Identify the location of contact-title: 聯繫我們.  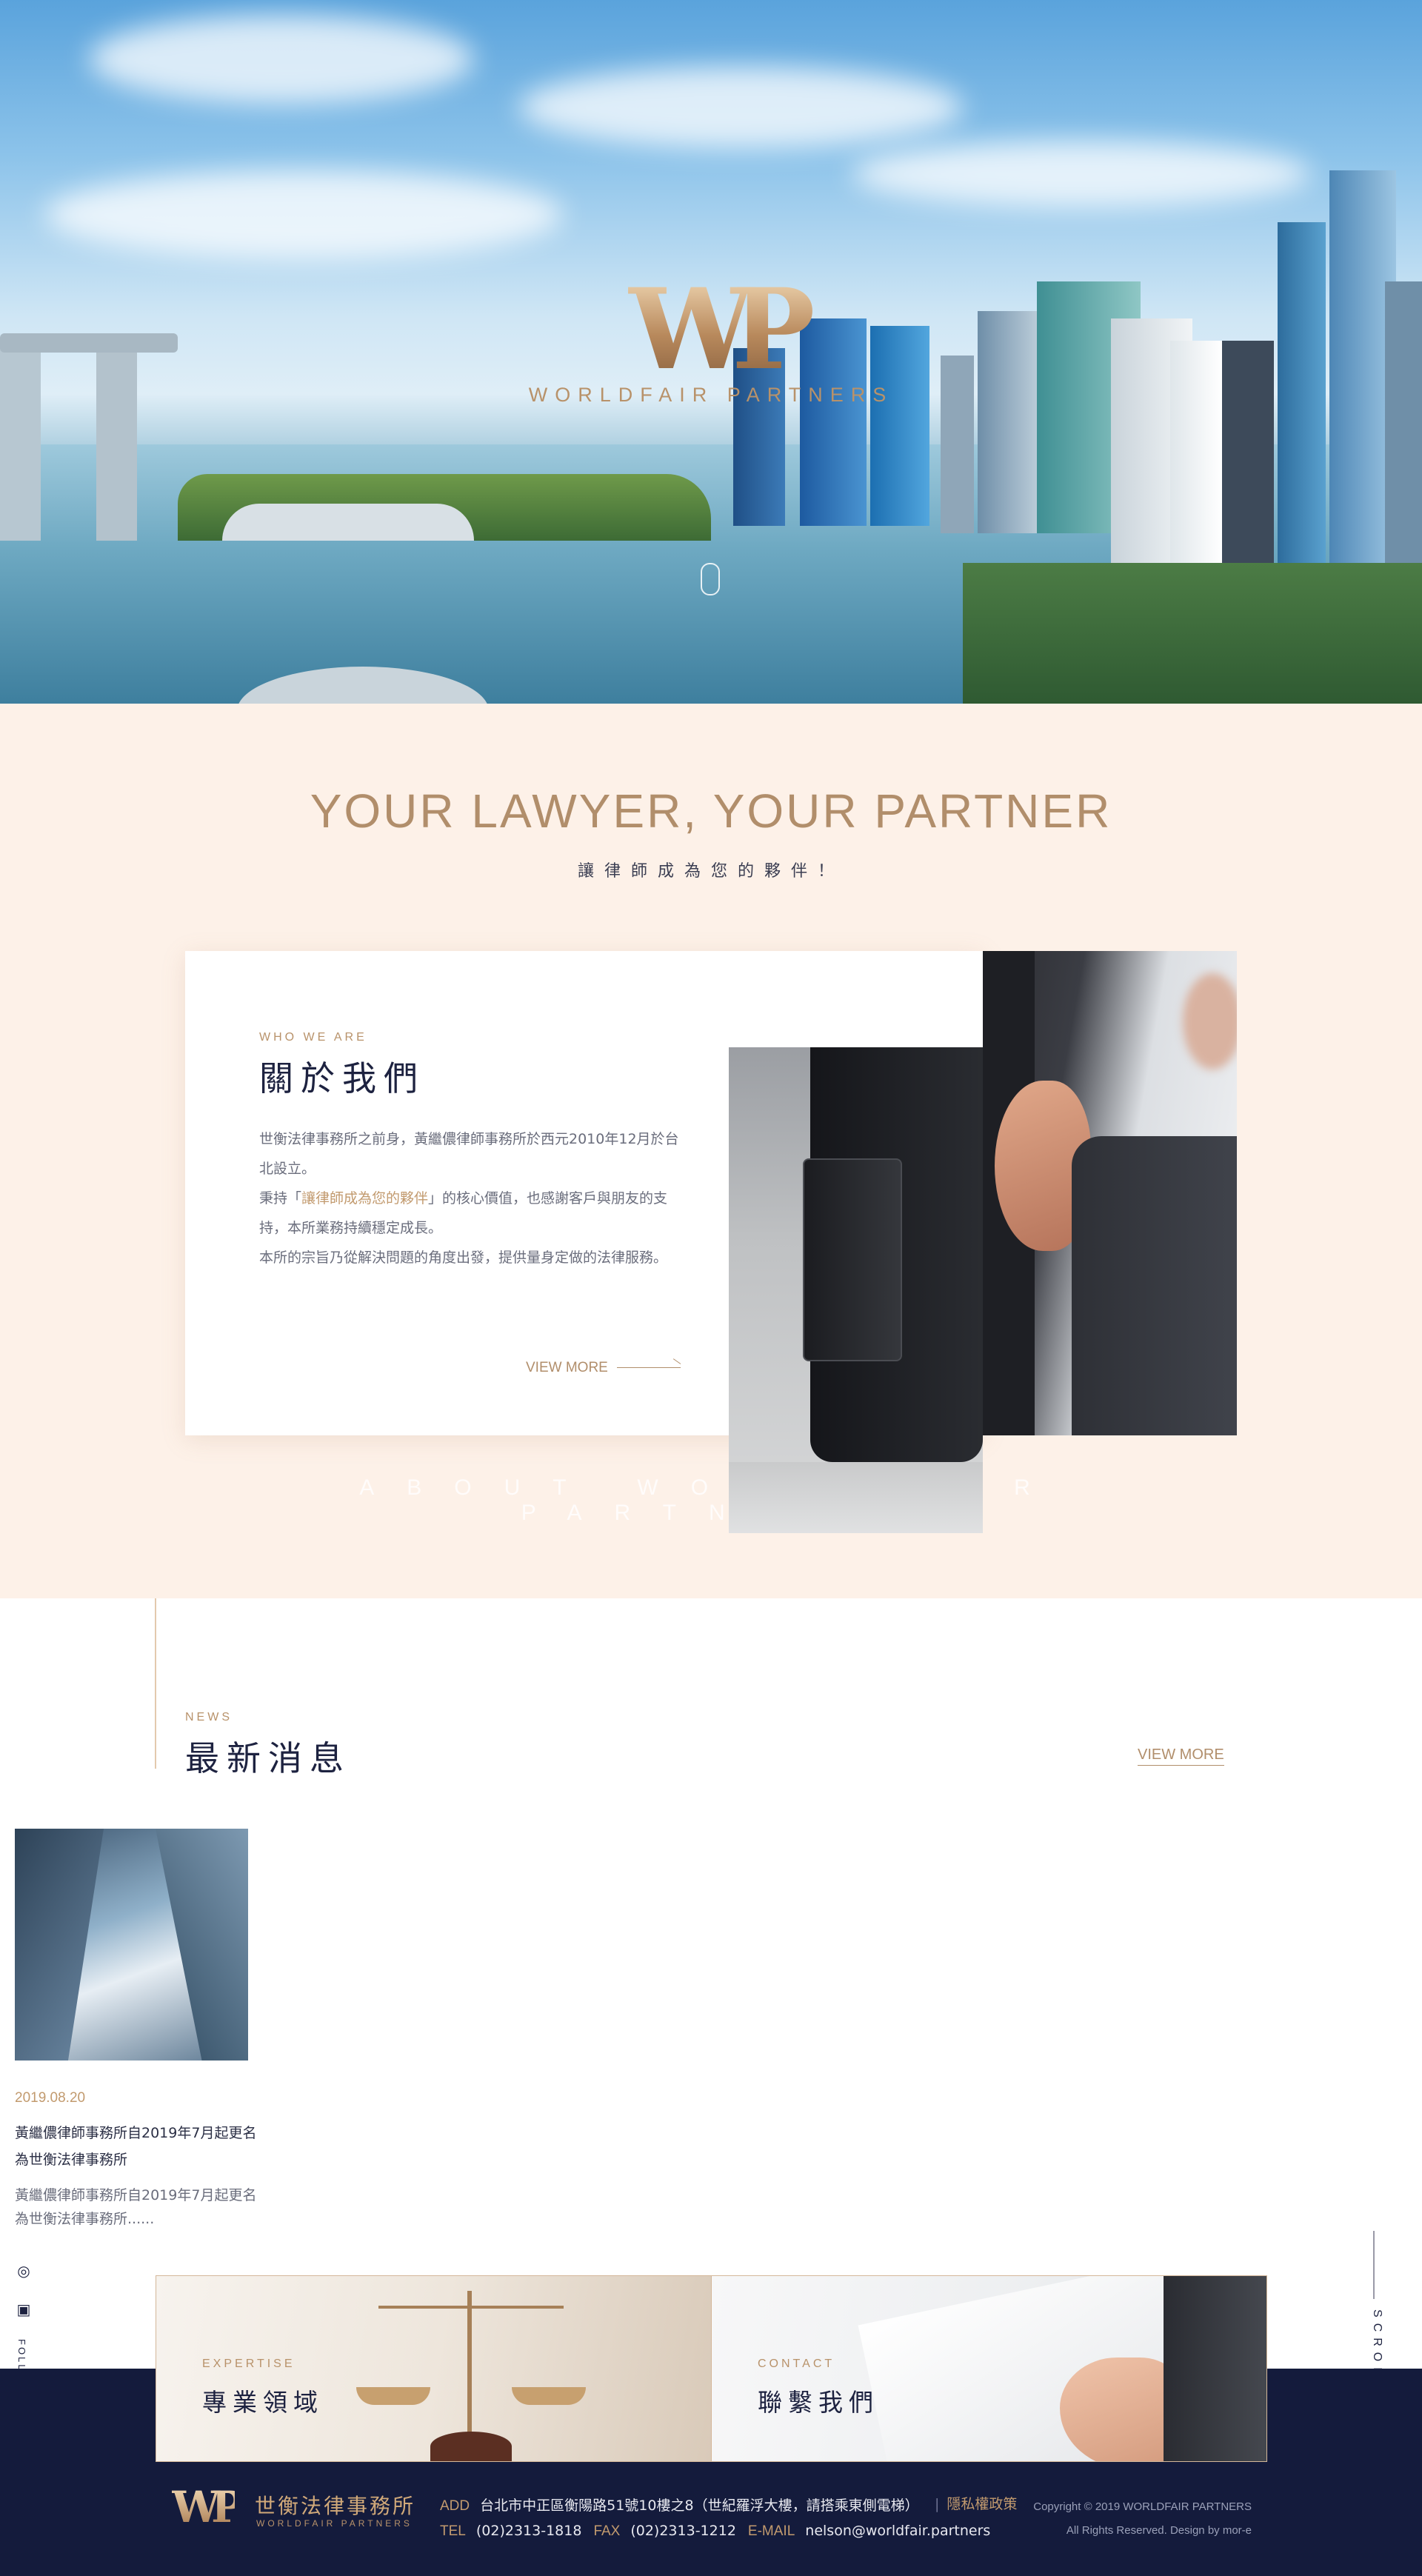
(818, 2402).